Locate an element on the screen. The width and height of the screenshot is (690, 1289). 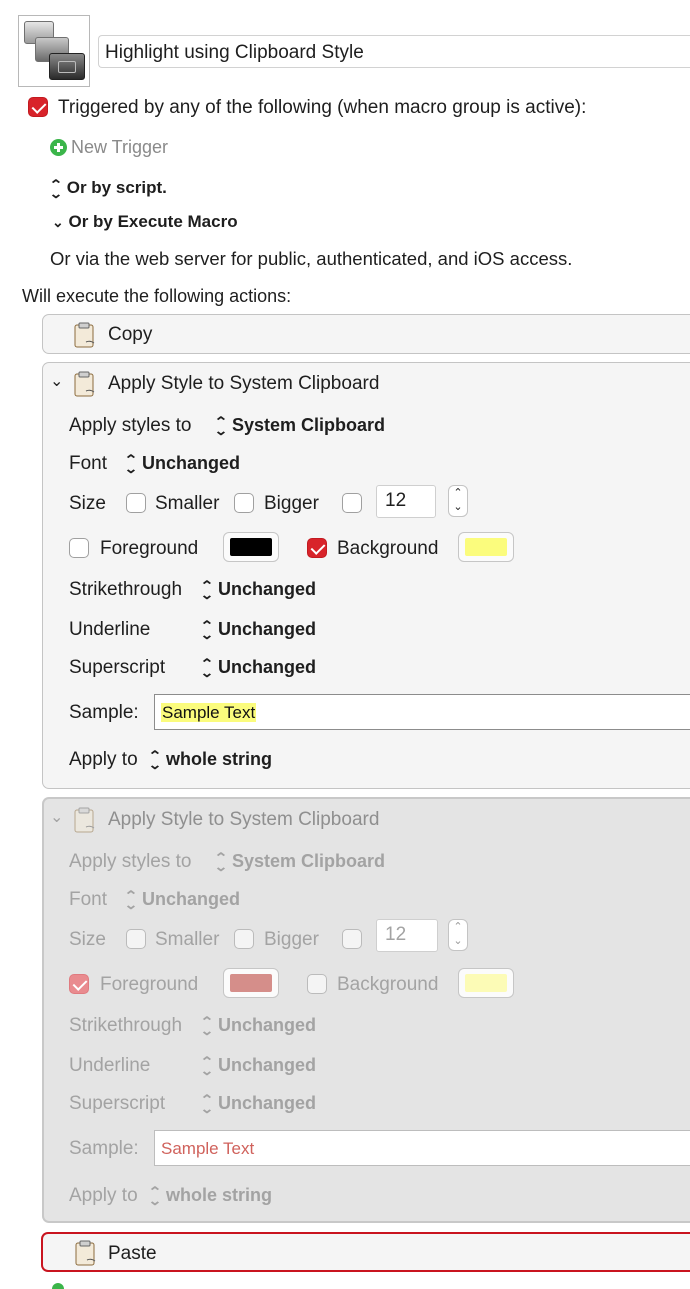
or-by-script-label: Or by script. is located at coordinates (116, 187).